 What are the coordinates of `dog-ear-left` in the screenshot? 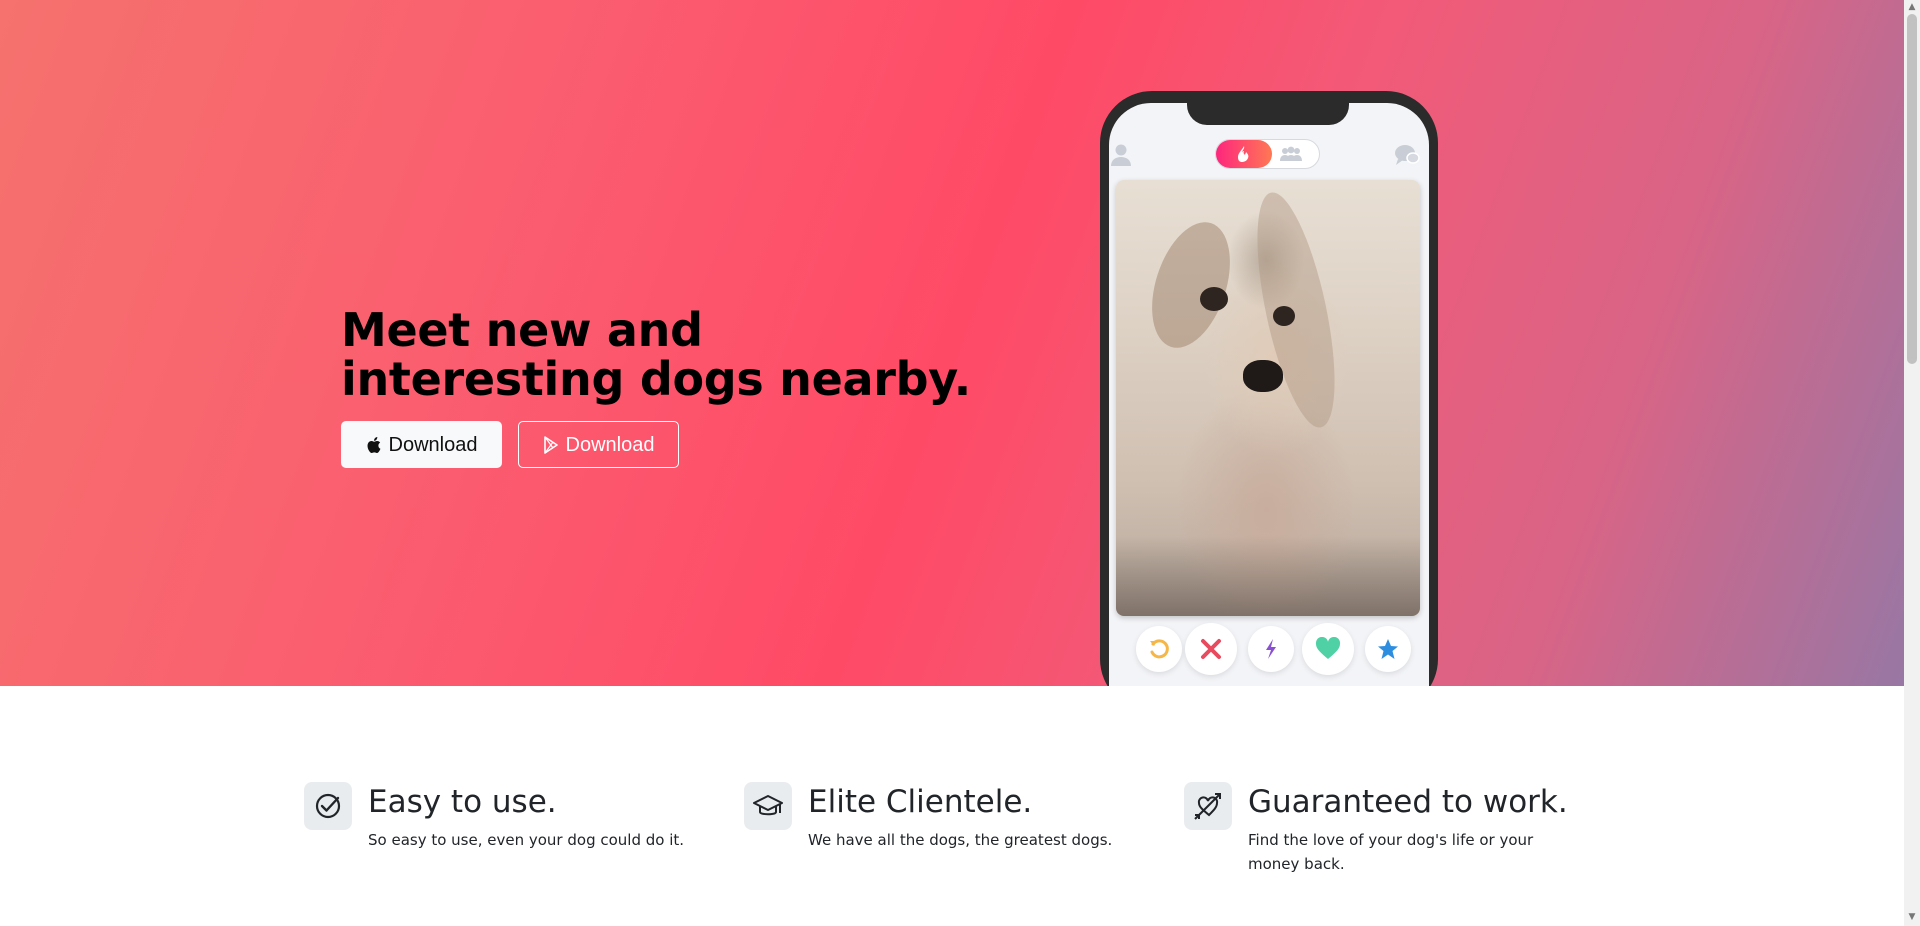 It's located at (1191, 285).